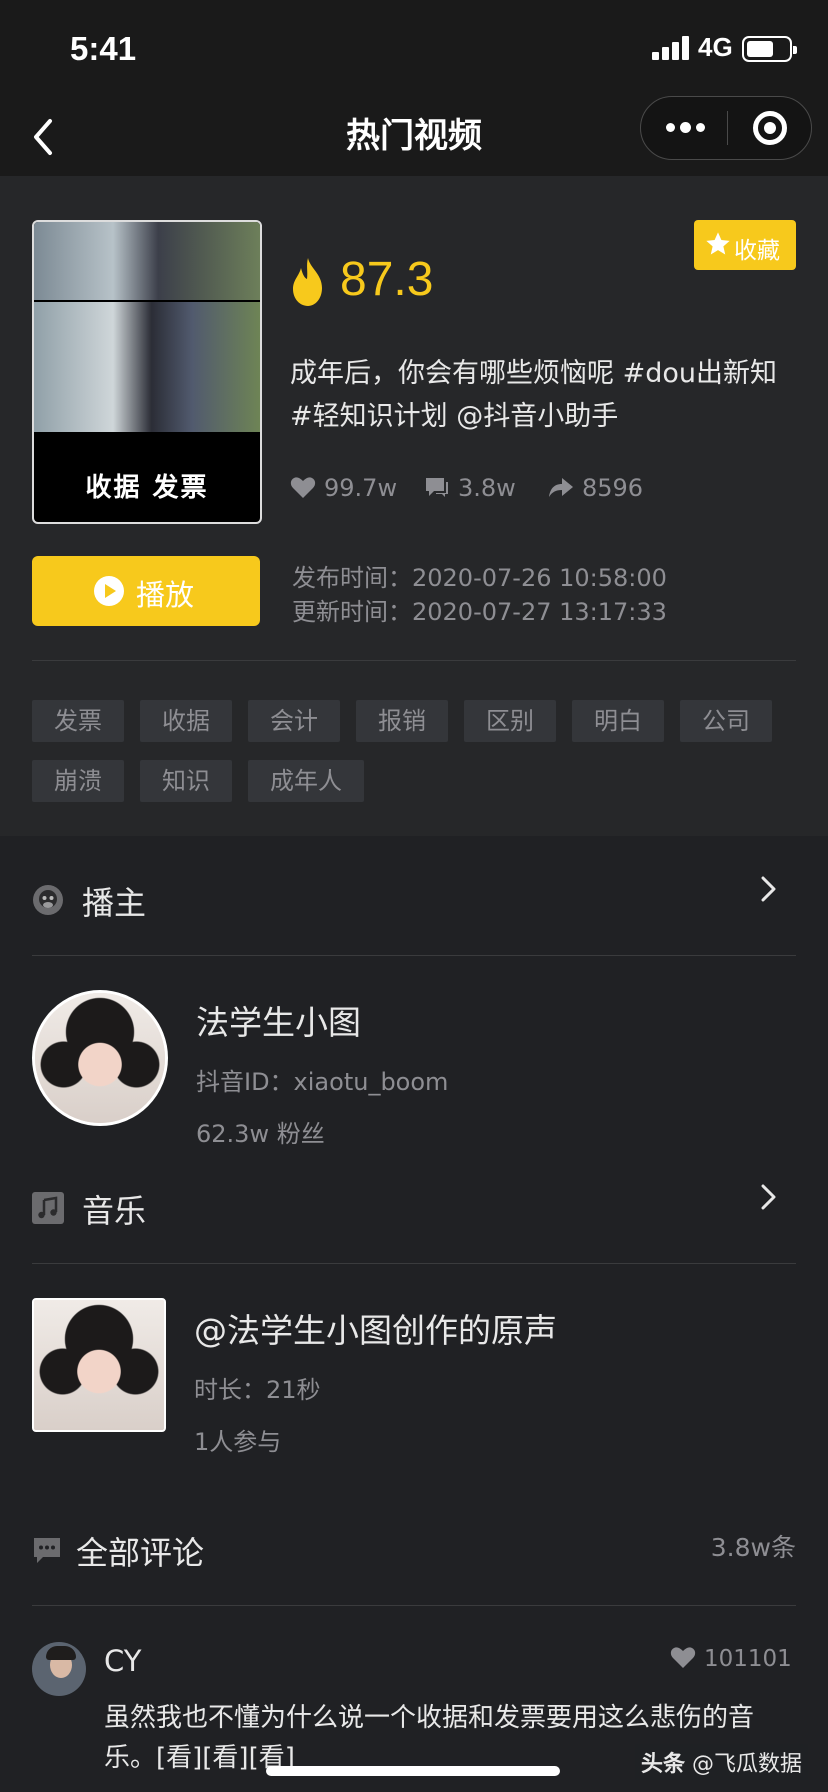  What do you see at coordinates (413, 1771) in the screenshot?
I see `home-indicator` at bounding box center [413, 1771].